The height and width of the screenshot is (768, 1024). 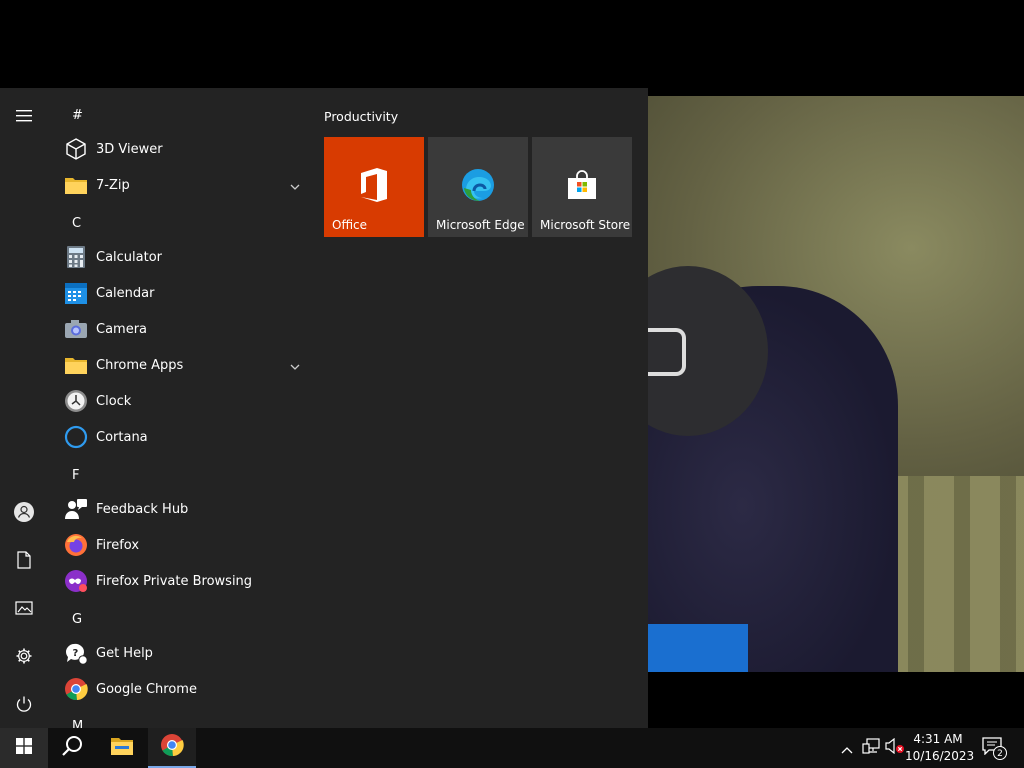 I want to click on hamburger-menu-icon, so click(x=24, y=116).